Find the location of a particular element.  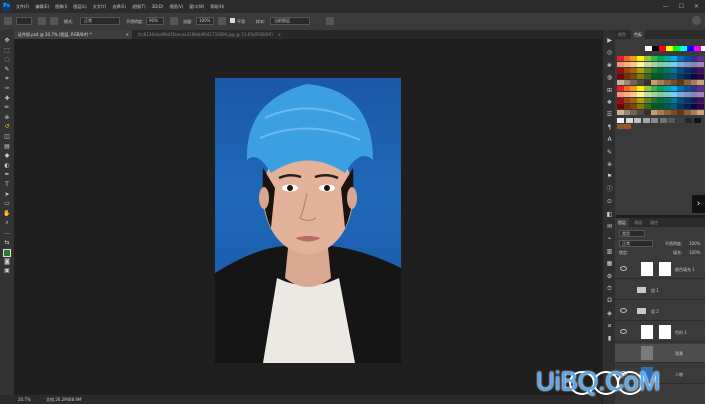

quick-mask-icon: ◙ is located at coordinates (7, 261).